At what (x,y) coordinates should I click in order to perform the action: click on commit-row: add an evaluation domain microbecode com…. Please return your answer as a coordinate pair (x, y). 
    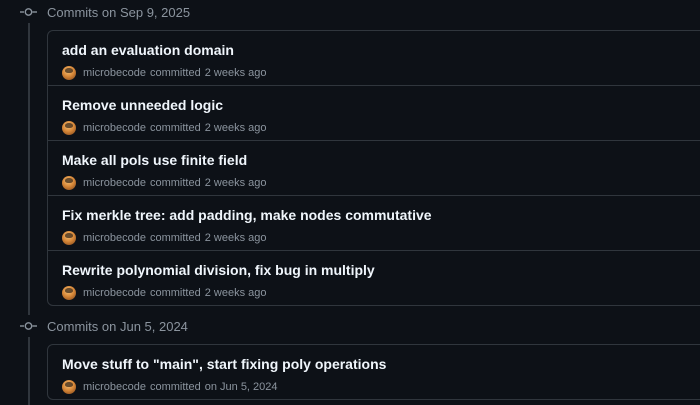
    Looking at the image, I should click on (374, 58).